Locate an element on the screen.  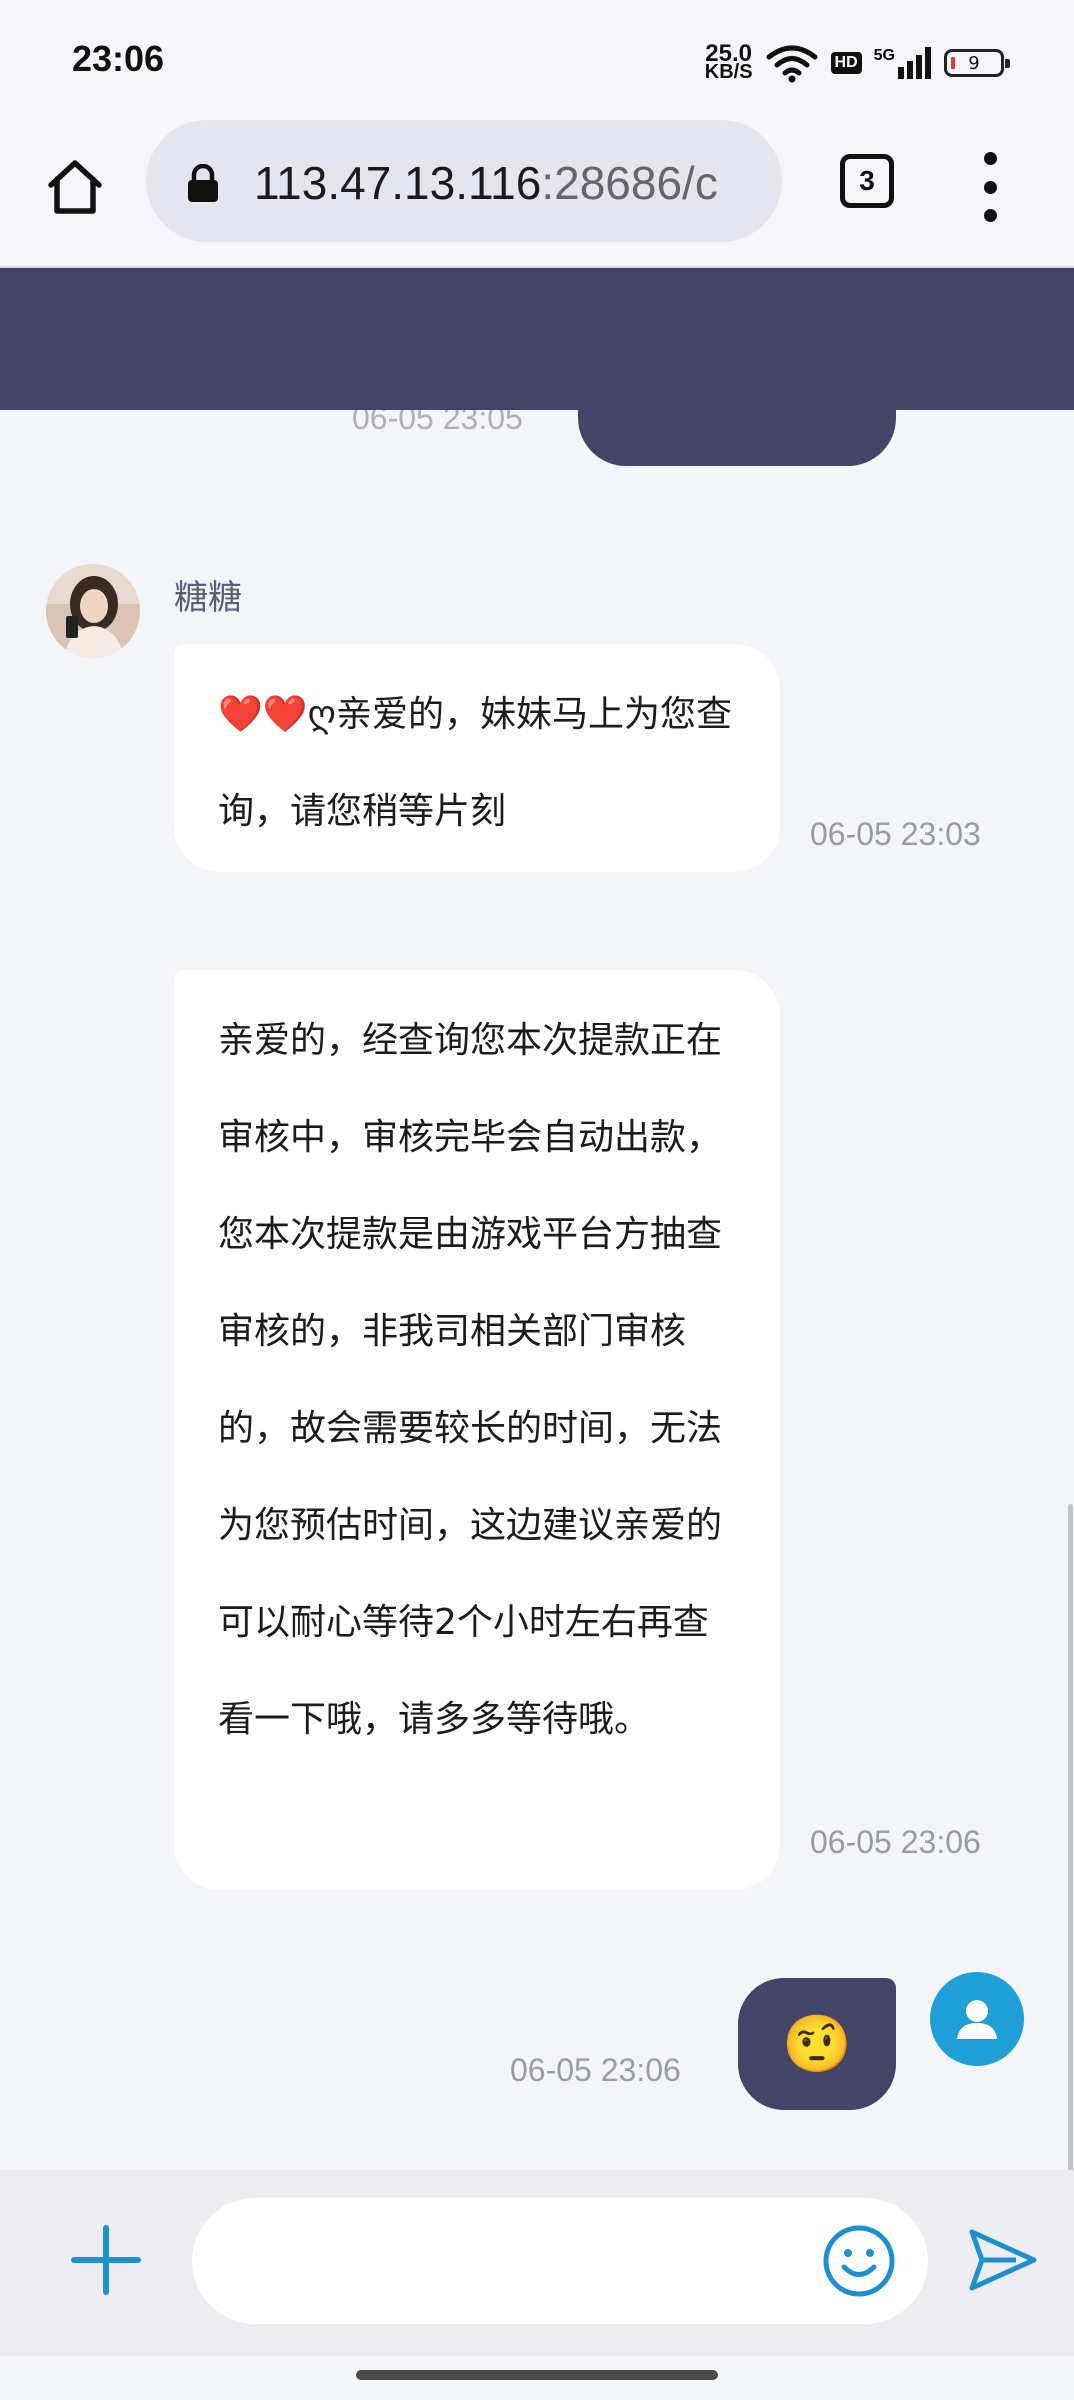
status-bar: 23:06 25.0 KB/S HD 5G 9 is located at coordinates (537, 55).